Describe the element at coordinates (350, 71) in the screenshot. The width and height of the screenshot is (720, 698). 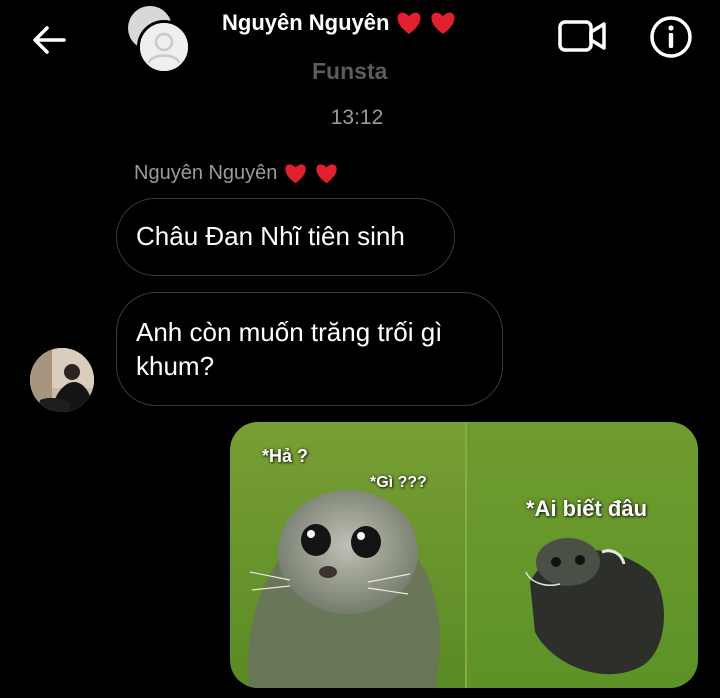
I see `chat-subtitle: Funsta` at that location.